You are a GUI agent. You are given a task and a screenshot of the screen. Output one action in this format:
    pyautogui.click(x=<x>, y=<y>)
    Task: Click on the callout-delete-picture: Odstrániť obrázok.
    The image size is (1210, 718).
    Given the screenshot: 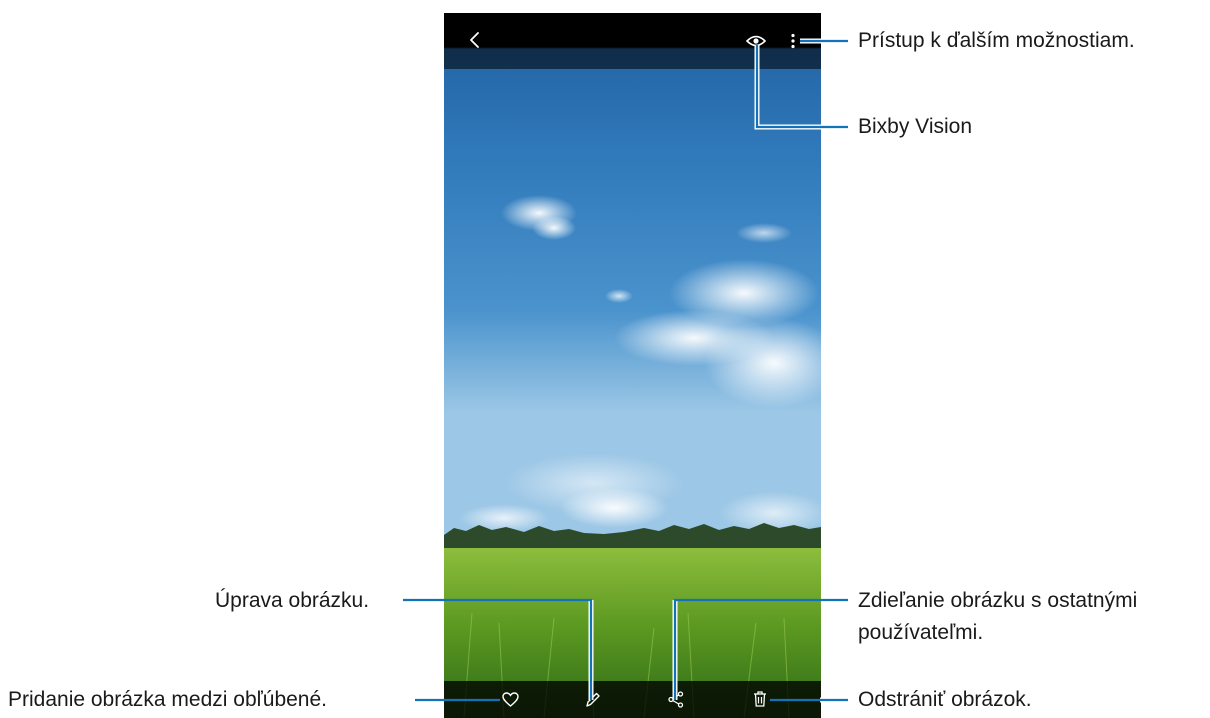 What is the action you would take?
    pyautogui.click(x=945, y=699)
    